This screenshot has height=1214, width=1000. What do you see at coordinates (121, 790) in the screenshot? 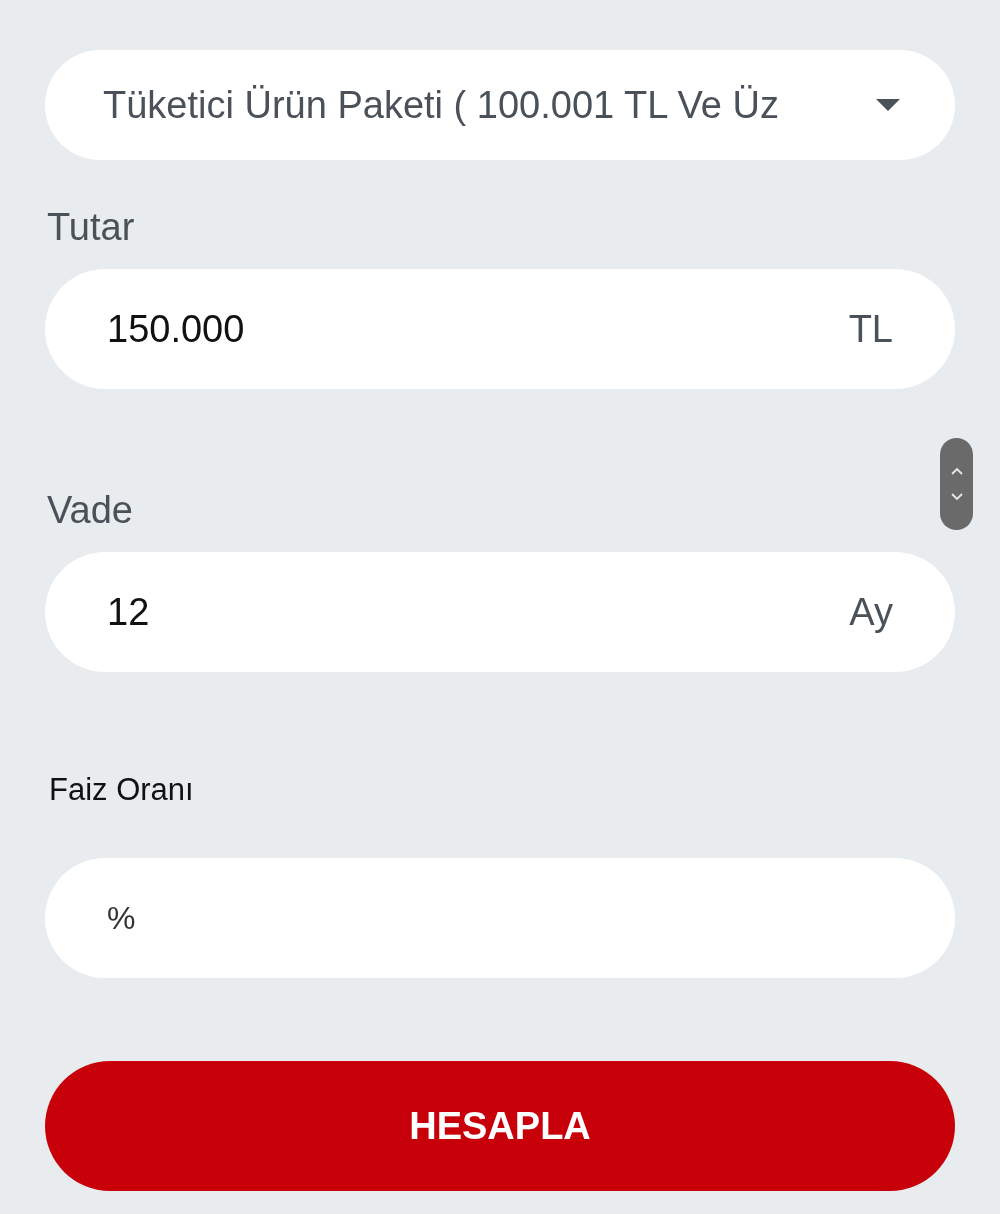
I see `rate-label: Faiz Oranı` at bounding box center [121, 790].